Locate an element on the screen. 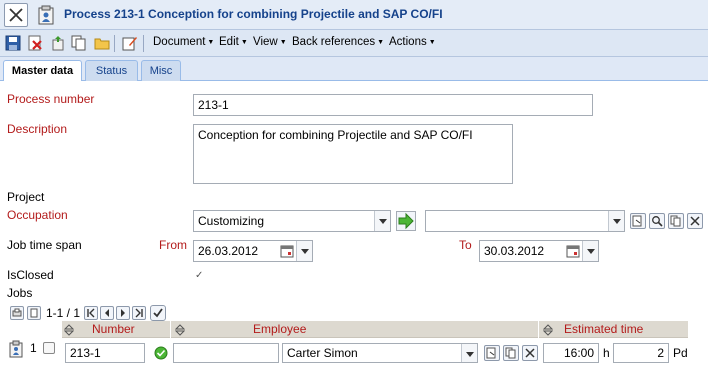  open-employee-icon is located at coordinates (492, 353).